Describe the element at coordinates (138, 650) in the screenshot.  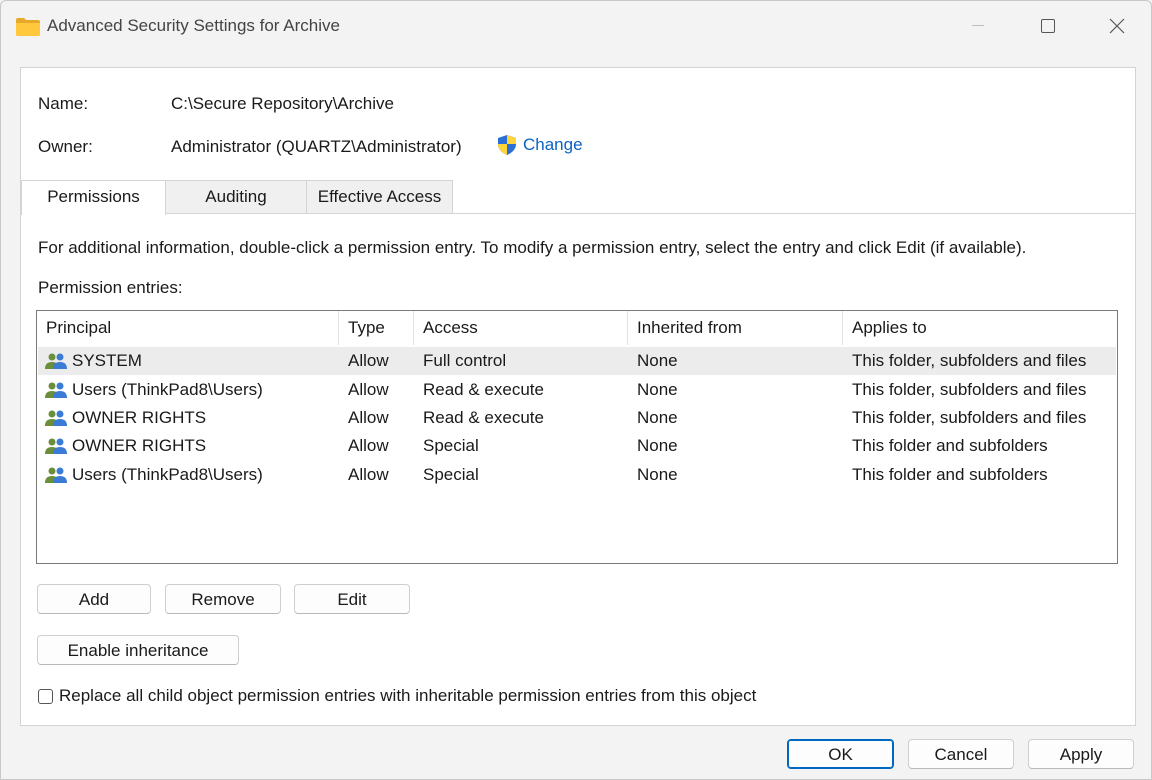
I see `enable-inheritance-button: Enable inheritance` at that location.